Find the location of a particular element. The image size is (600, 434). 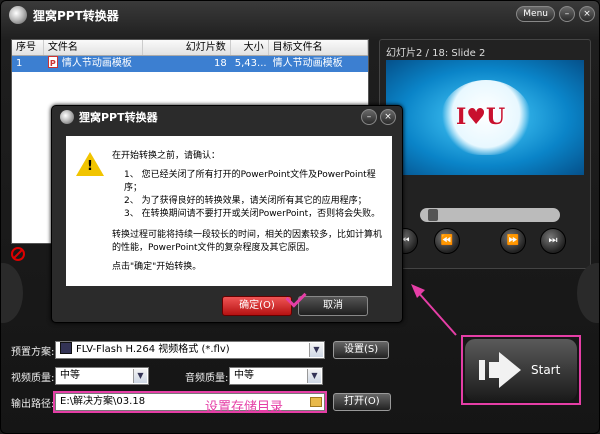

output-path-label: 输出路径: is located at coordinates (33, 404).